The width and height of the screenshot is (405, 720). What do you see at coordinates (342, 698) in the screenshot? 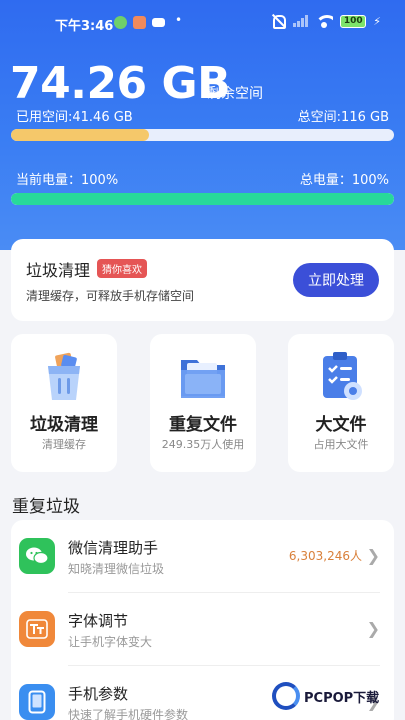
I see `watermark-text: PCPOP下载` at bounding box center [342, 698].